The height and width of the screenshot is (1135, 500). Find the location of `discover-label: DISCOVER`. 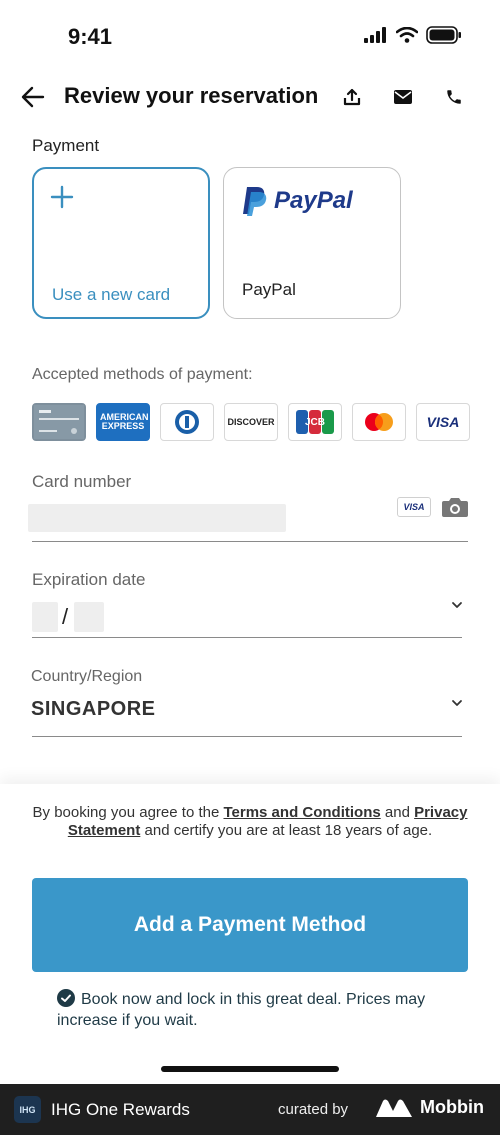

discover-label: DISCOVER is located at coordinates (251, 422).